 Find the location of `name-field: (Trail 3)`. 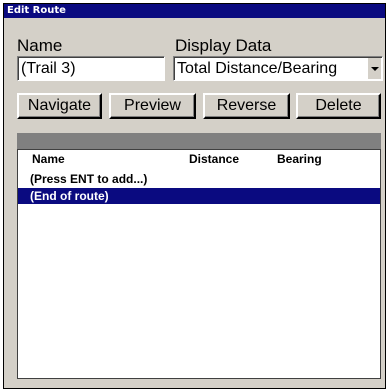

name-field: (Trail 3) is located at coordinates (91, 68).